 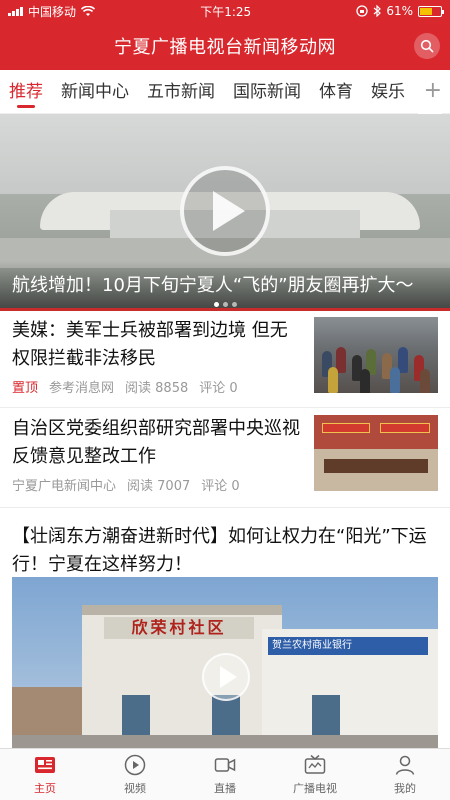 I want to click on news-headline: 自治区党委组织部研究部署中央巡视反馈意见整改工作, so click(x=156, y=442).